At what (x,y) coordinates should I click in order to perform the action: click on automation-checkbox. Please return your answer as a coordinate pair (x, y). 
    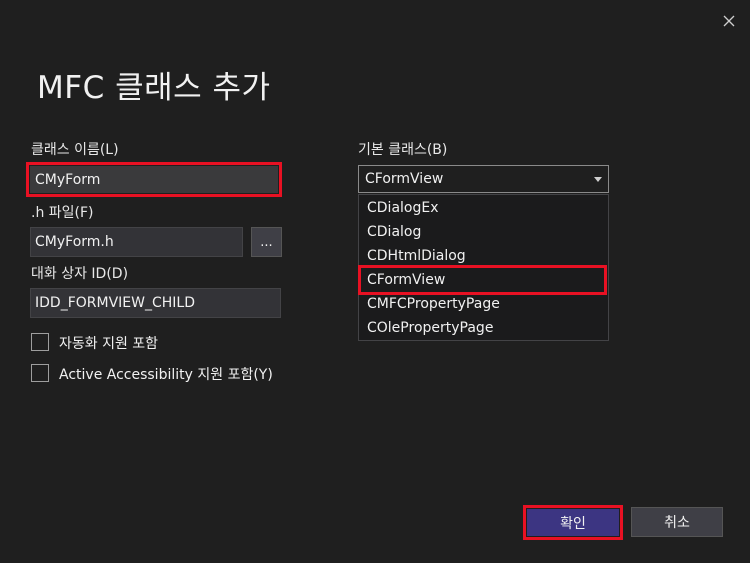
    Looking at the image, I should click on (40, 342).